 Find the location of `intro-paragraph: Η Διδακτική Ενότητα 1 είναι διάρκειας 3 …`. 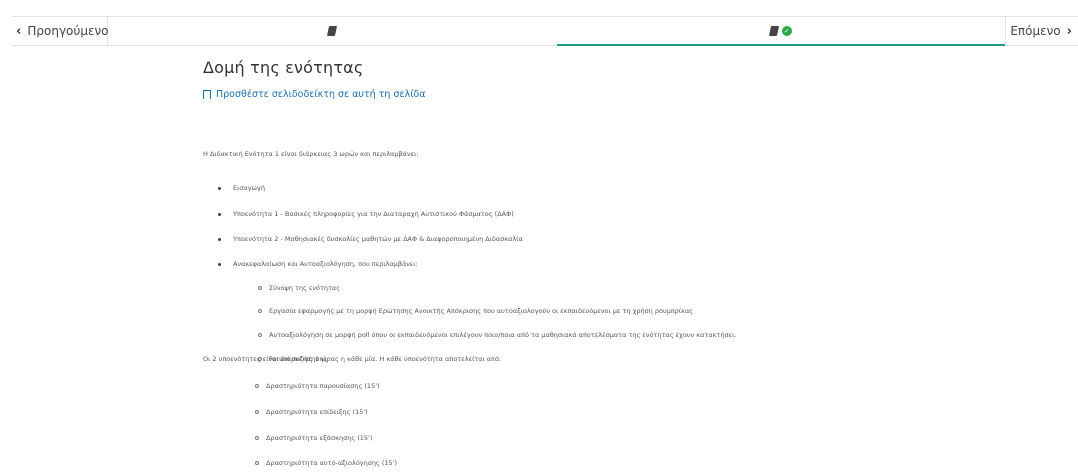

intro-paragraph: Η Διδακτική Ενότητα 1 είναι διάρκειας 3 … is located at coordinates (311, 154).